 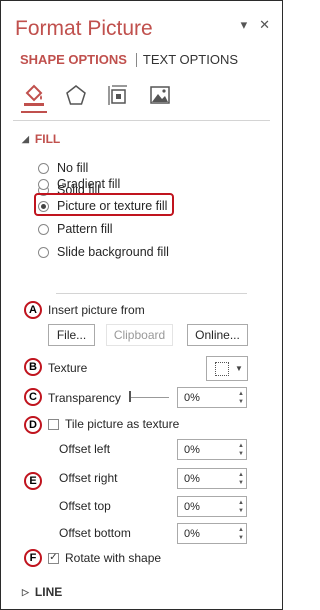 What do you see at coordinates (33, 367) in the screenshot?
I see `callout-badge-b: B` at bounding box center [33, 367].